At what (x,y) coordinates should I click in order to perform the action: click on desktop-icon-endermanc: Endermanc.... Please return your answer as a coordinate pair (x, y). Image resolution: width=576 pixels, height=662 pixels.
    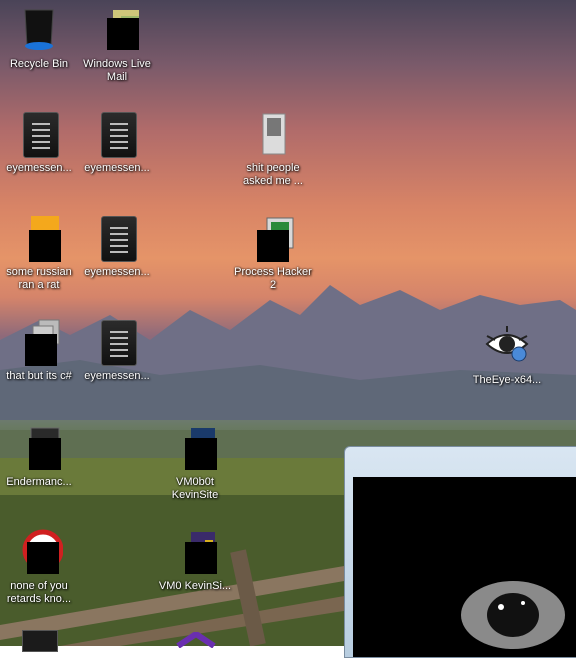
    Looking at the image, I should click on (39, 456).